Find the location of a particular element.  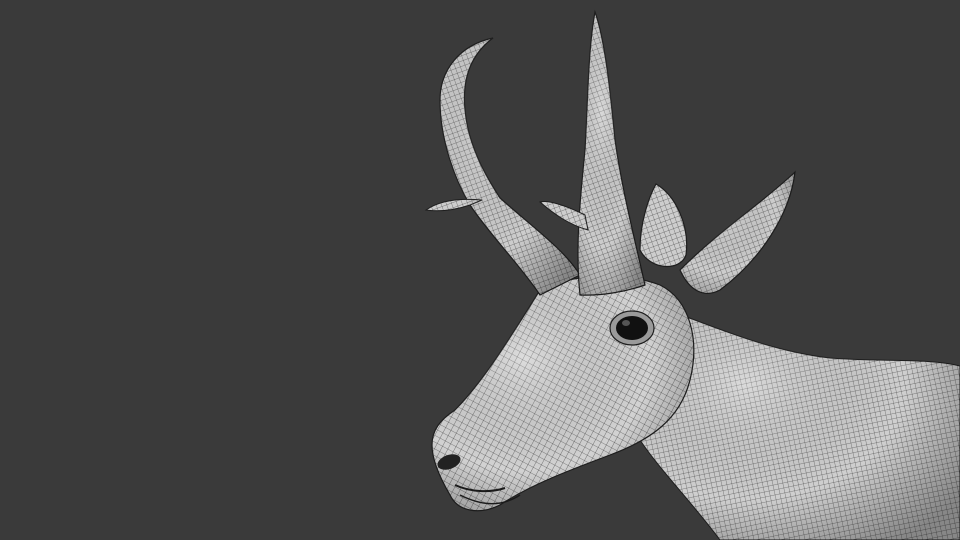

left-horn-mesh is located at coordinates (502, 166).